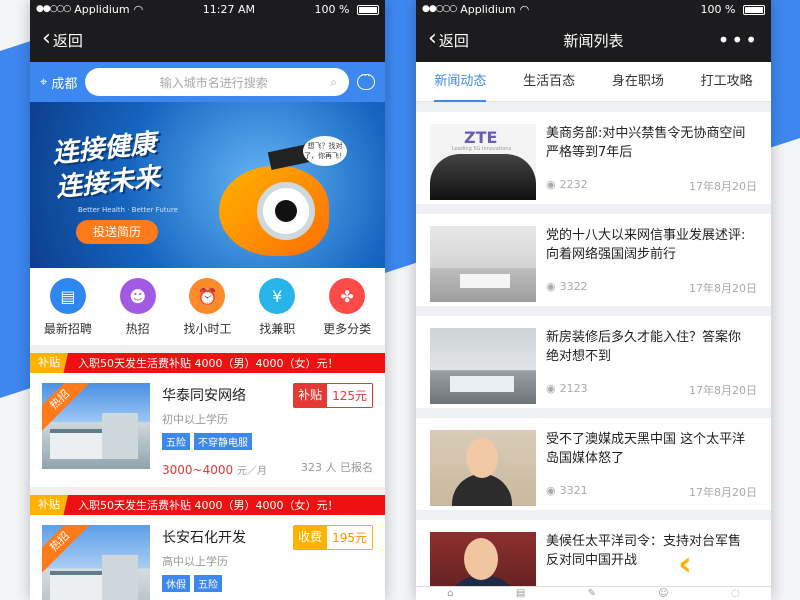  I want to click on chat-tab-icon: ◌, so click(735, 593).